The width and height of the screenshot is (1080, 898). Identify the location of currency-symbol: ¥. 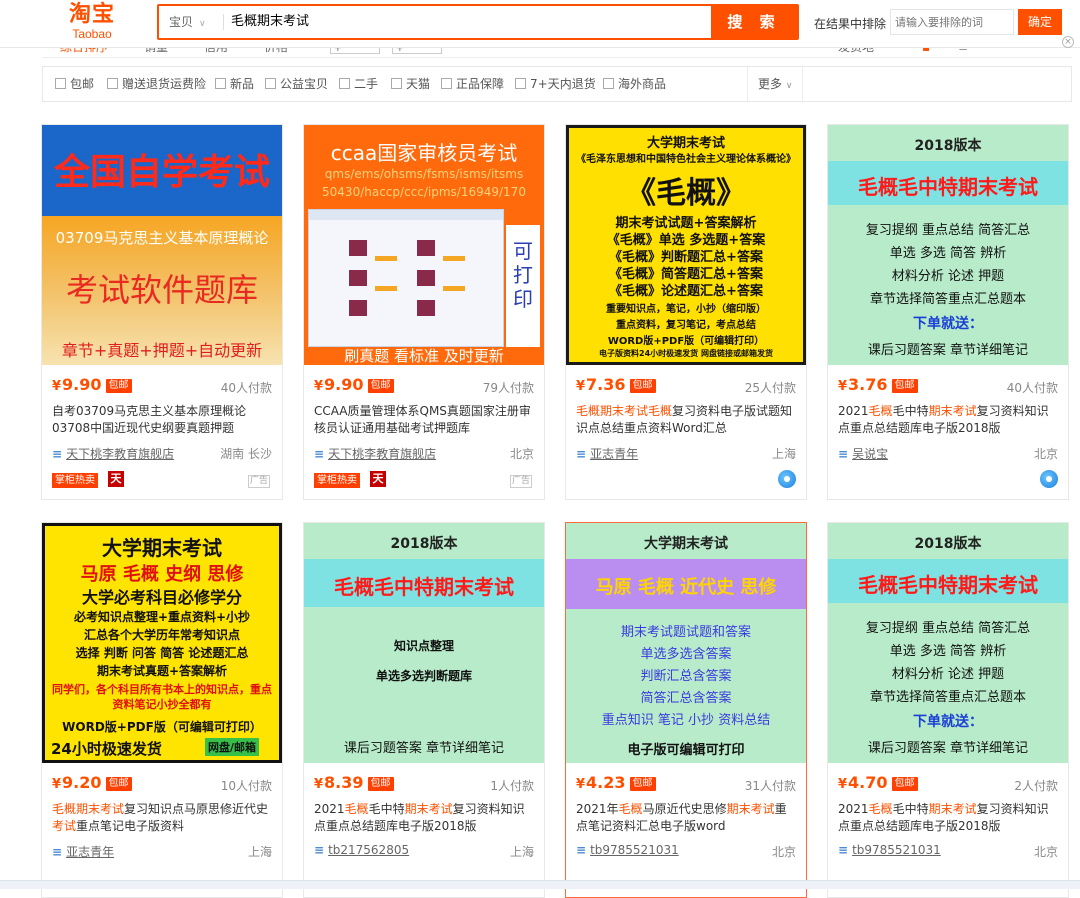
(843, 386).